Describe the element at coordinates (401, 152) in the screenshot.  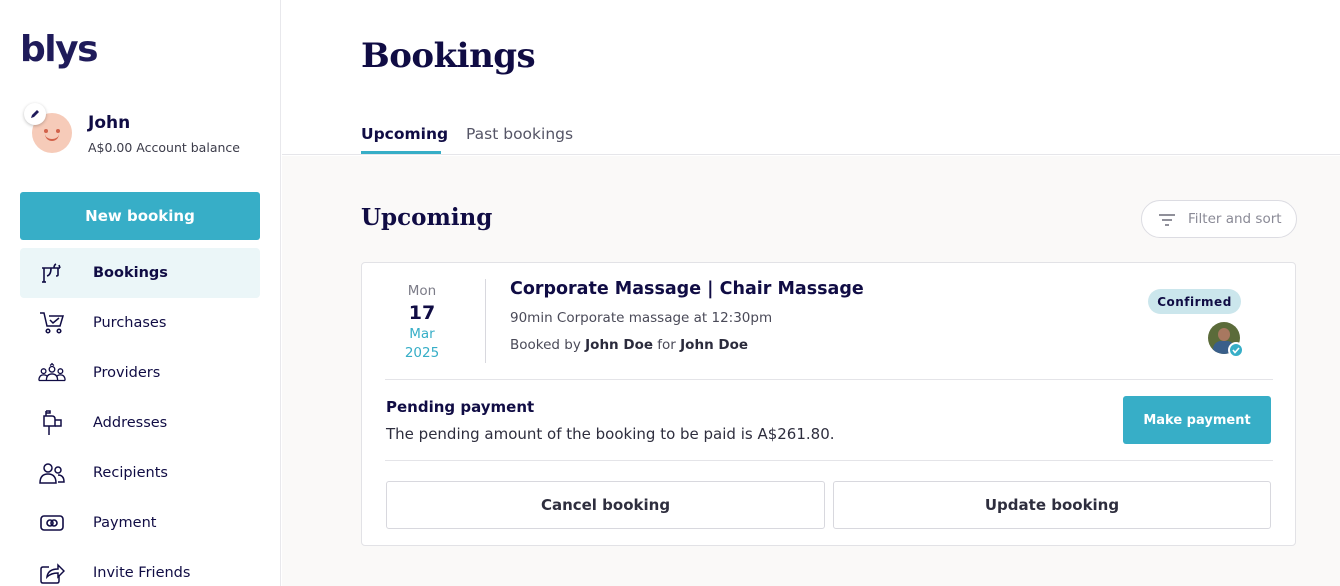
I see `active-tab-indicator` at that location.